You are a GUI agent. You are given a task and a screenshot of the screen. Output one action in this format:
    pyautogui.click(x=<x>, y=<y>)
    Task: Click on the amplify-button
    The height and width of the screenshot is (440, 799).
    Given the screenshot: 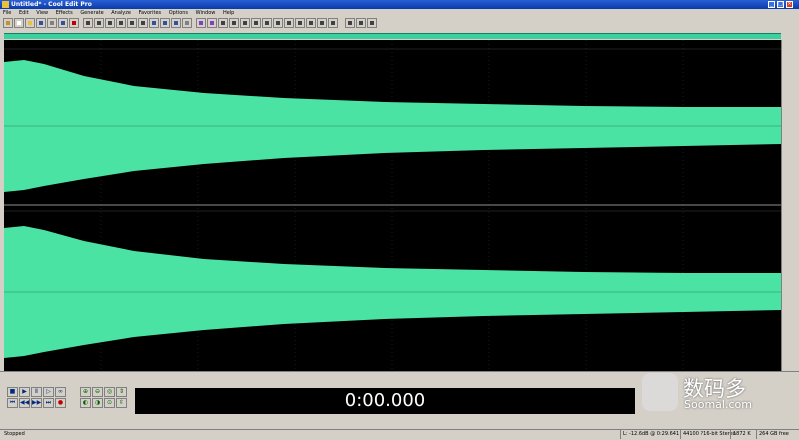 What is the action you would take?
    pyautogui.click(x=223, y=23)
    